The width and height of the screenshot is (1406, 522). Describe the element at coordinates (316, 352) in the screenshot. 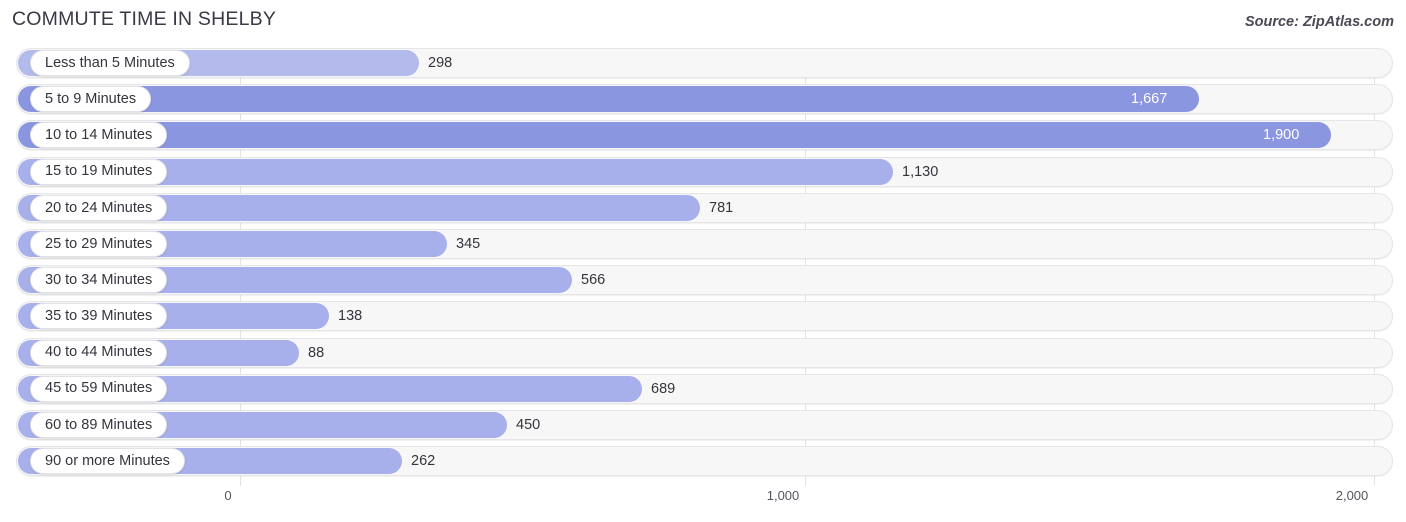

I see `bar-value-label: 88` at that location.